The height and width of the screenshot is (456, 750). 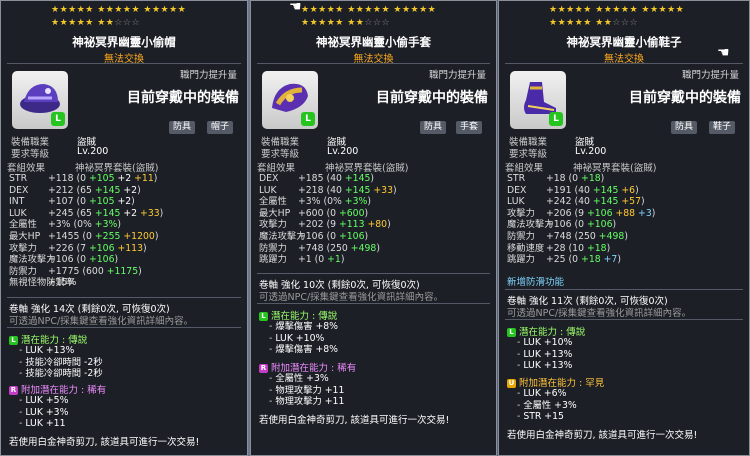 I want to click on star-force-row2: ★★★★★ ★★☆☆☆, so click(x=594, y=23).